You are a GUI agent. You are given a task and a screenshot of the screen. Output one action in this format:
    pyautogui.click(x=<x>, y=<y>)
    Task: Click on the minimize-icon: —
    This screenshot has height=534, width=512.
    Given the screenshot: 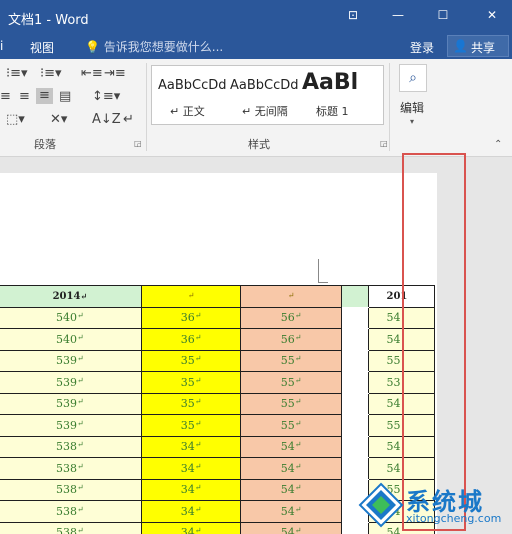 What is the action you would take?
    pyautogui.click(x=398, y=15)
    